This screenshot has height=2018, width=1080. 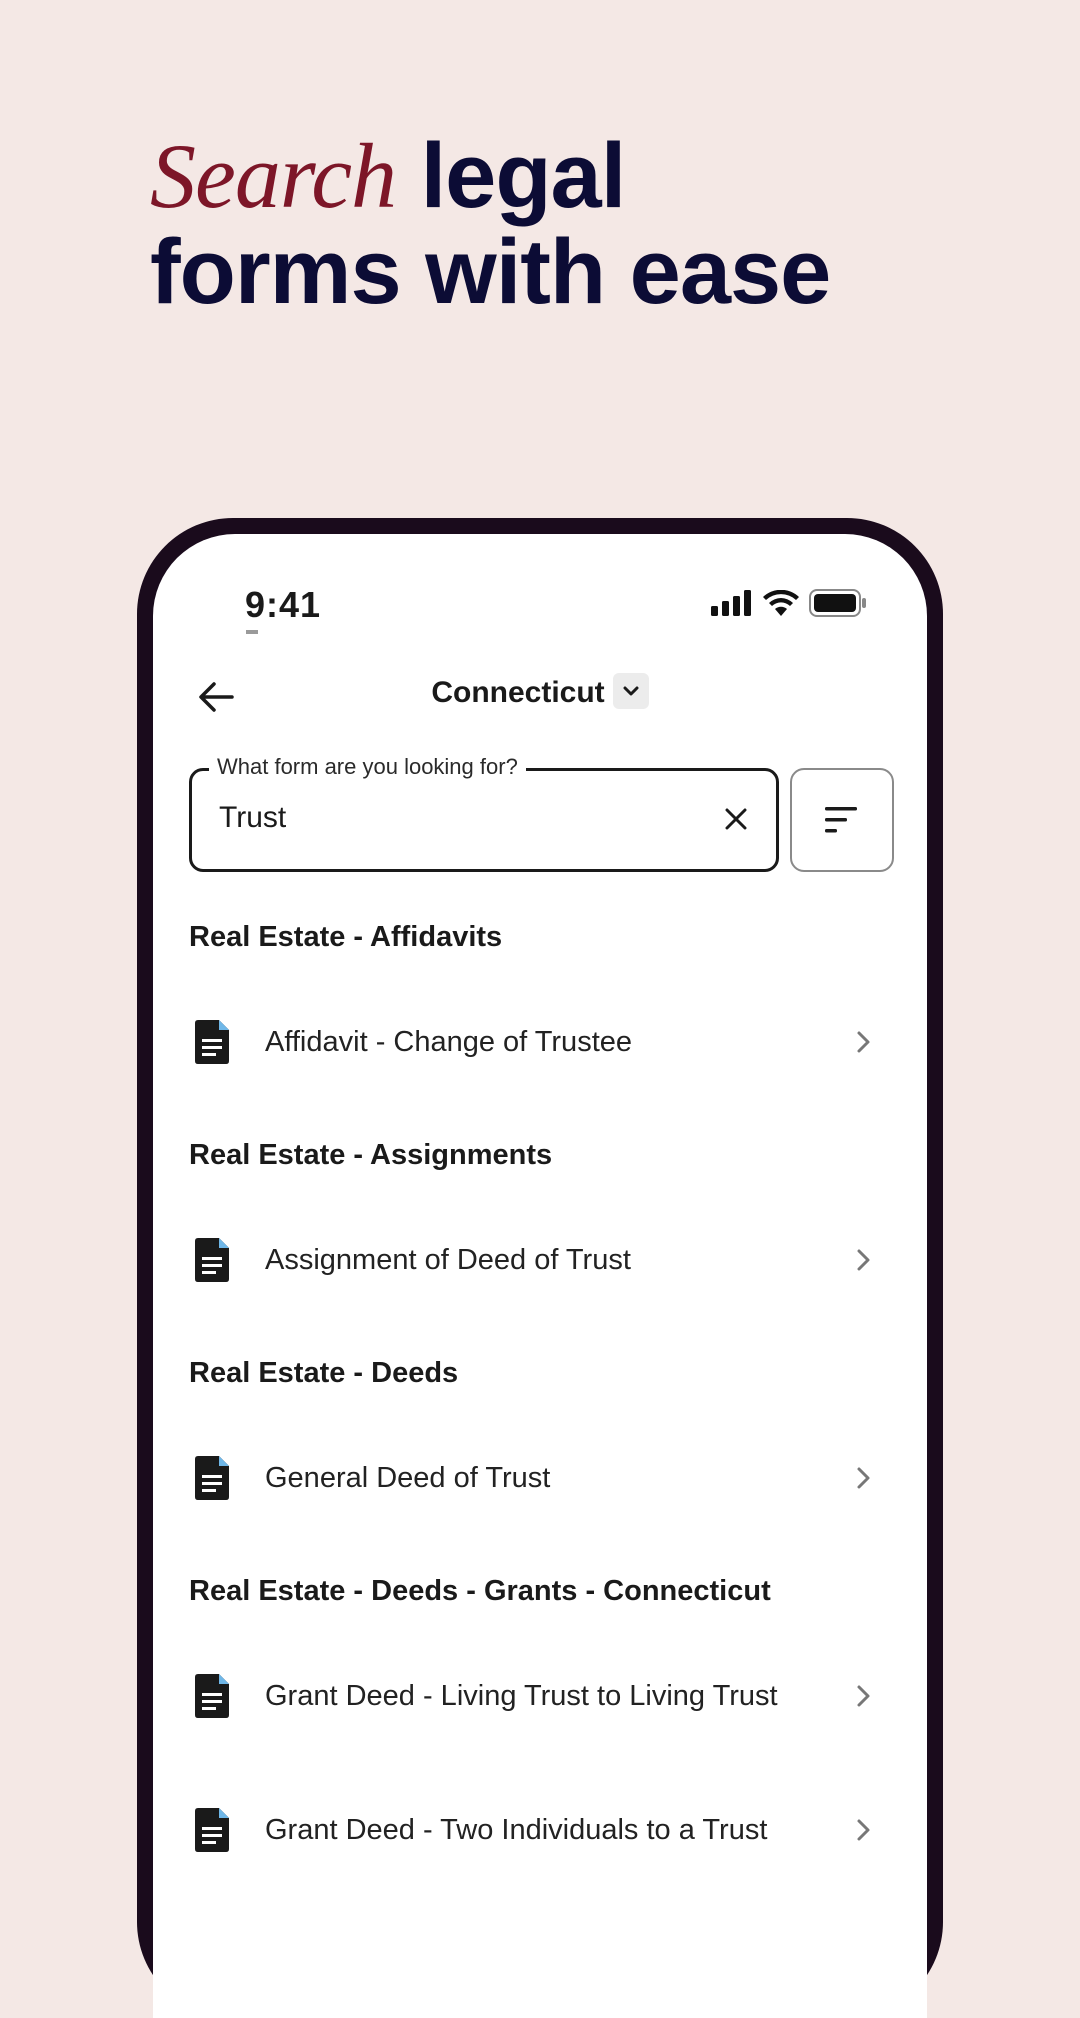 I want to click on chevron-down-icon, so click(x=630, y=691).